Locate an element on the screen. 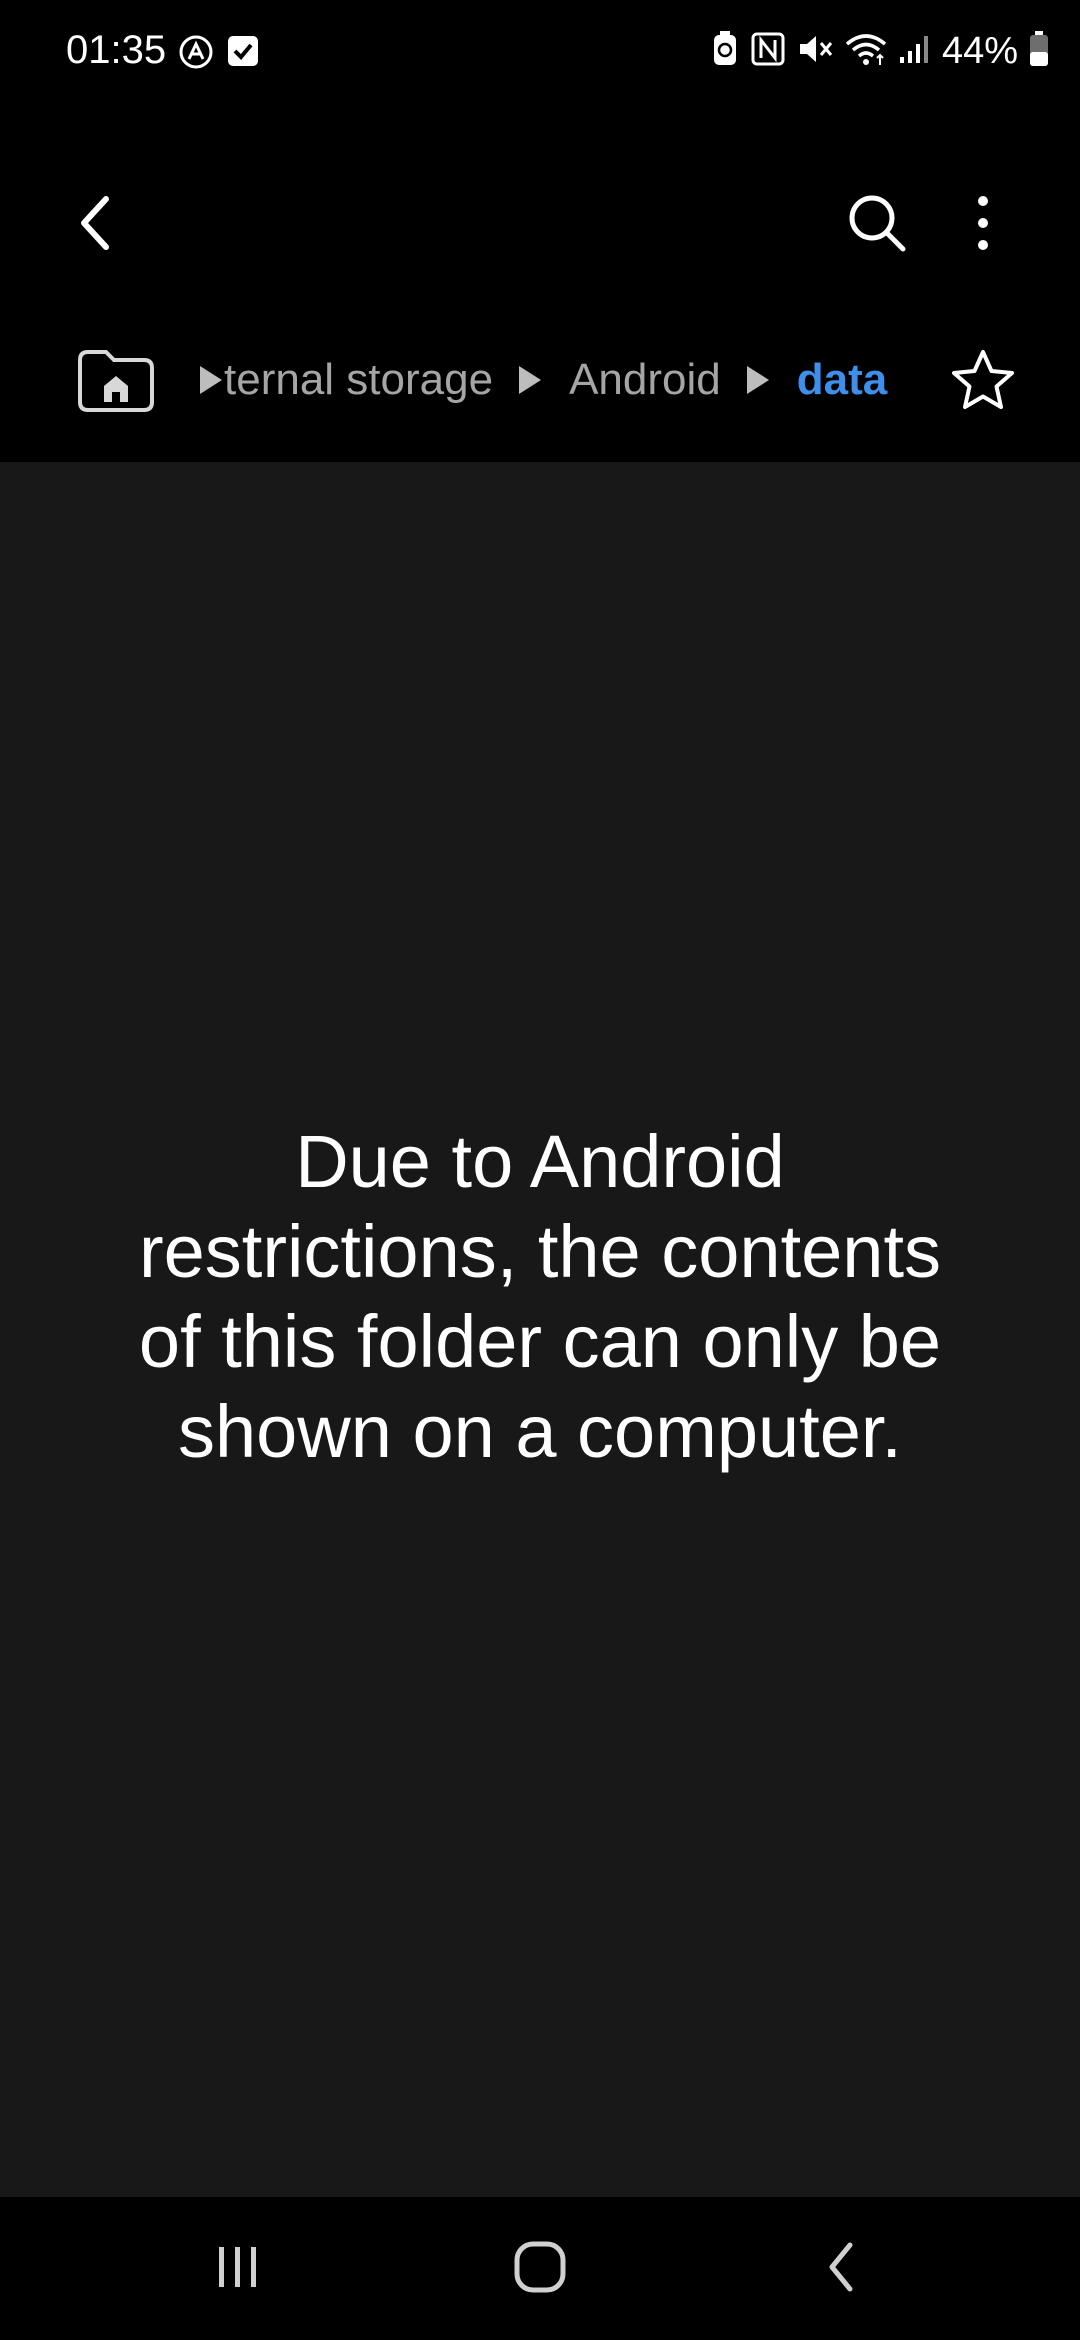  status-time: 01:35 is located at coordinates (116, 50).